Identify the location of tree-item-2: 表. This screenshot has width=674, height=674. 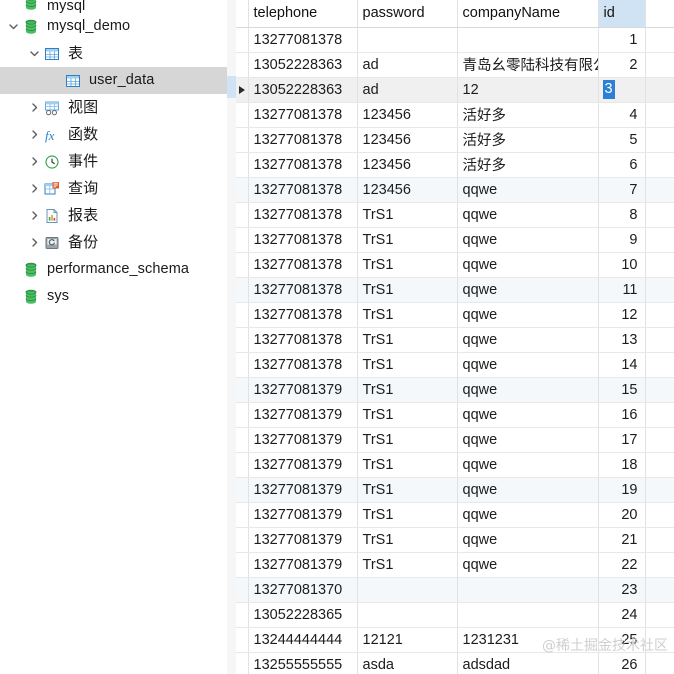
(118, 53).